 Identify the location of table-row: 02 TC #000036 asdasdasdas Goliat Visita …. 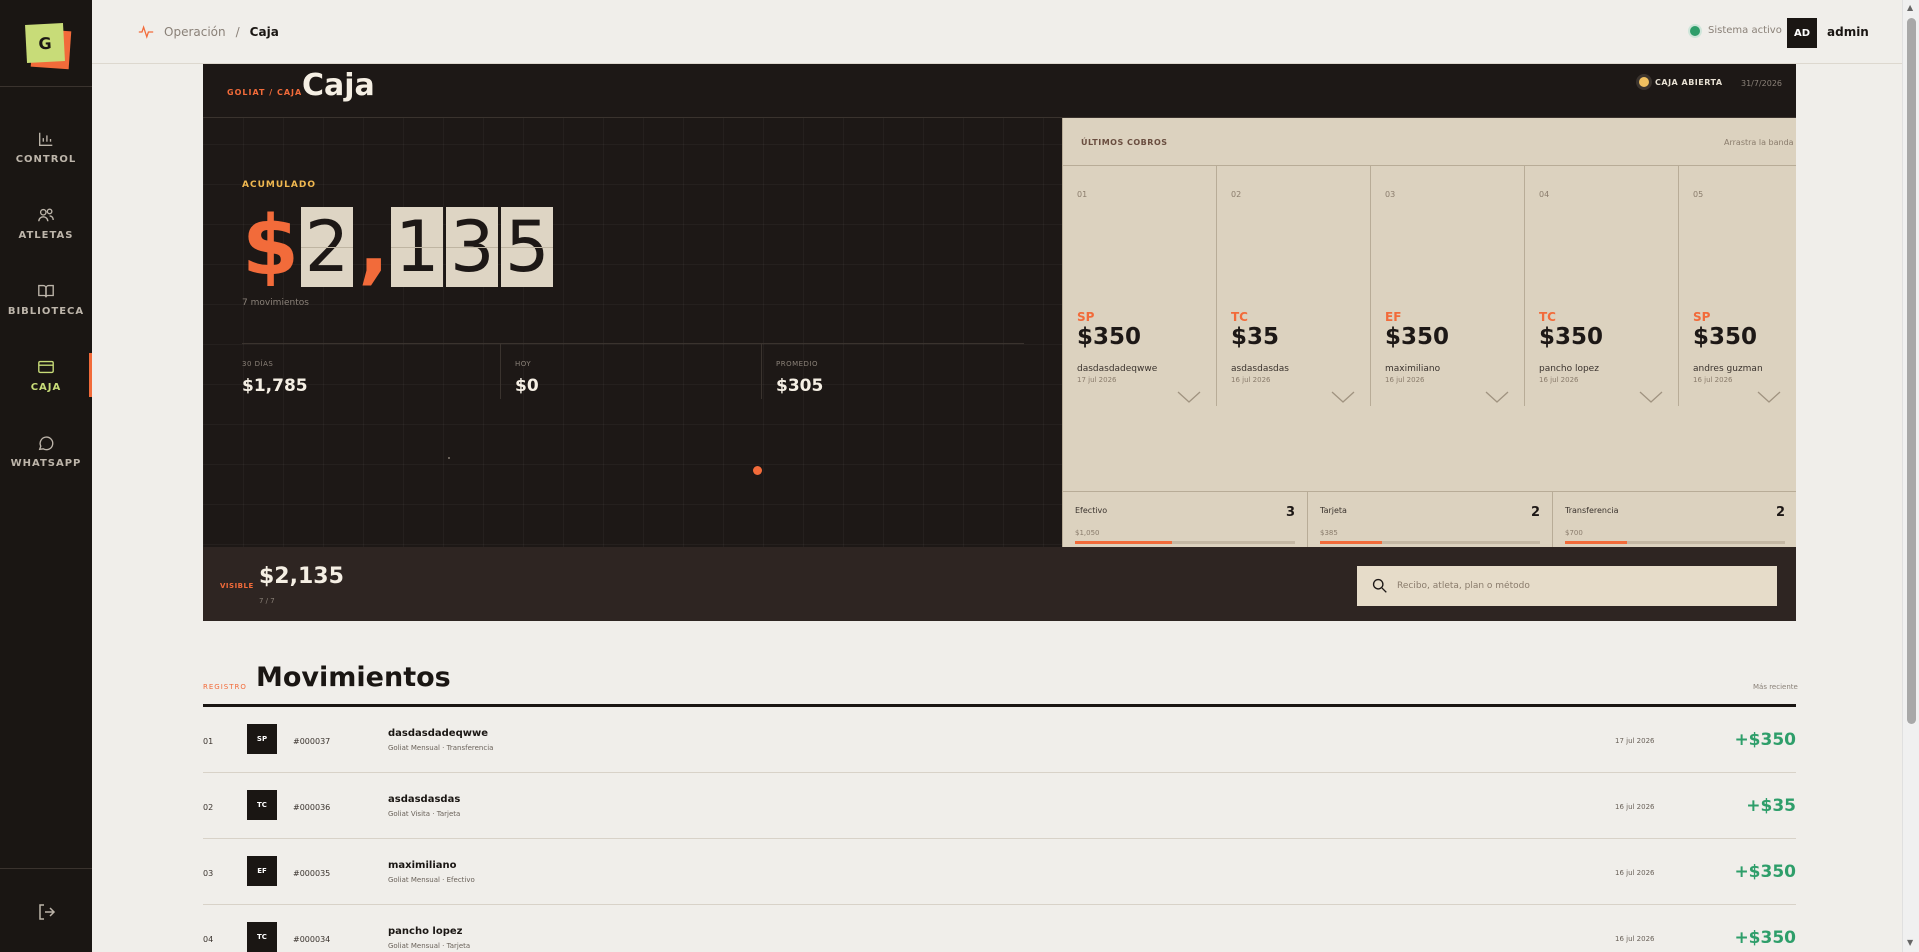
(999, 806).